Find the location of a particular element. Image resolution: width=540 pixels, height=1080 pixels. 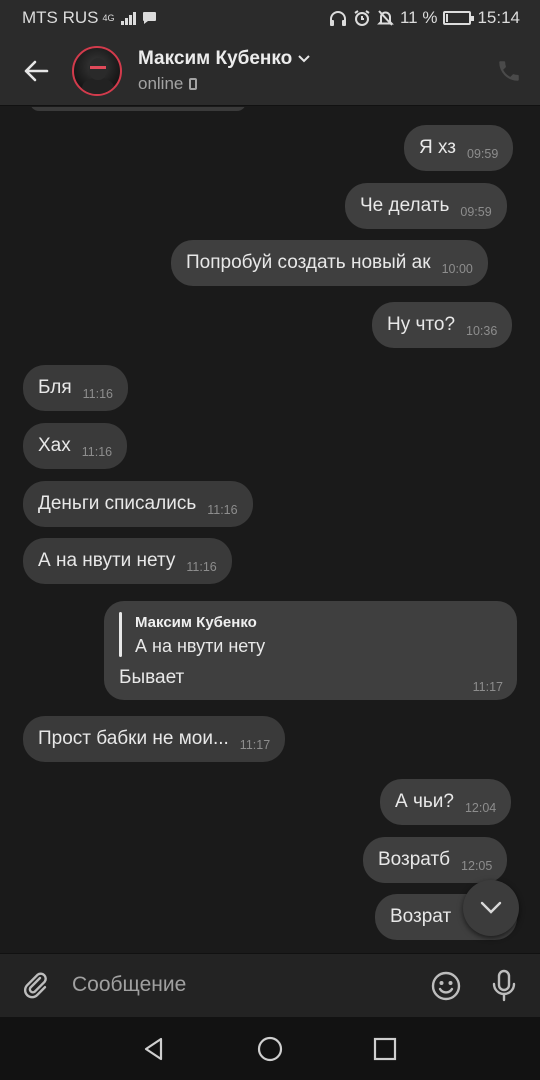

contact-name: Максим Кубенко is located at coordinates (215, 58).